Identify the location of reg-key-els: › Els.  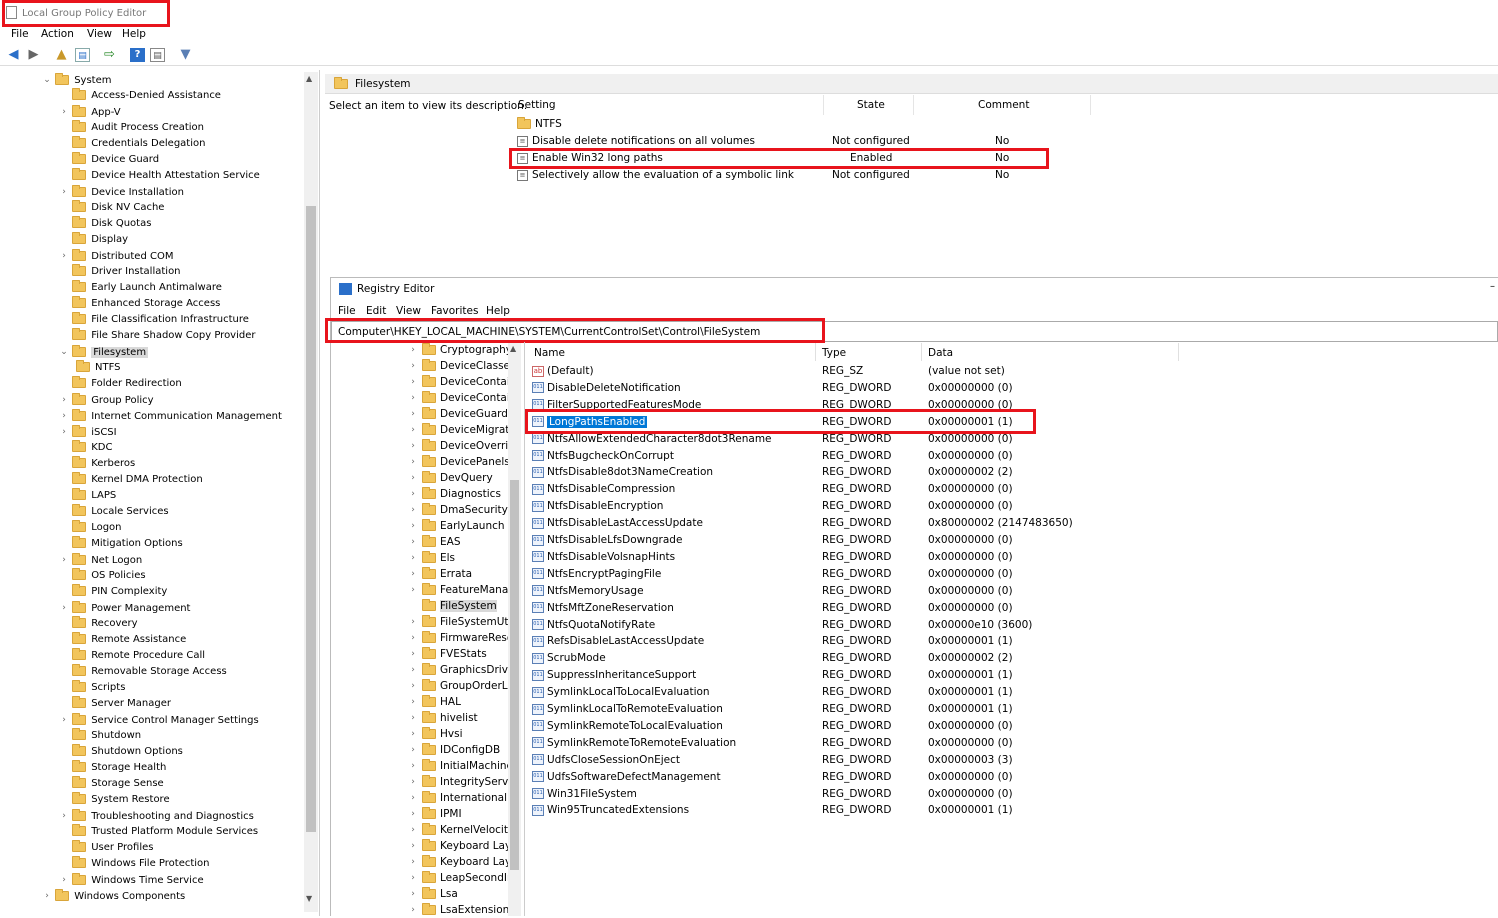
(458, 558).